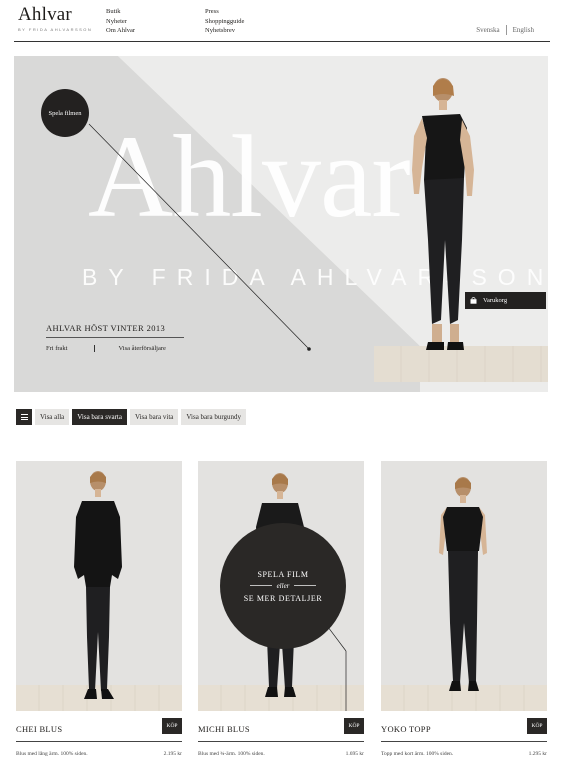 This screenshot has height=763, width=564. Describe the element at coordinates (106, 348) in the screenshot. I see `hero-links: Fri frakt Visa återförsäljare` at that location.